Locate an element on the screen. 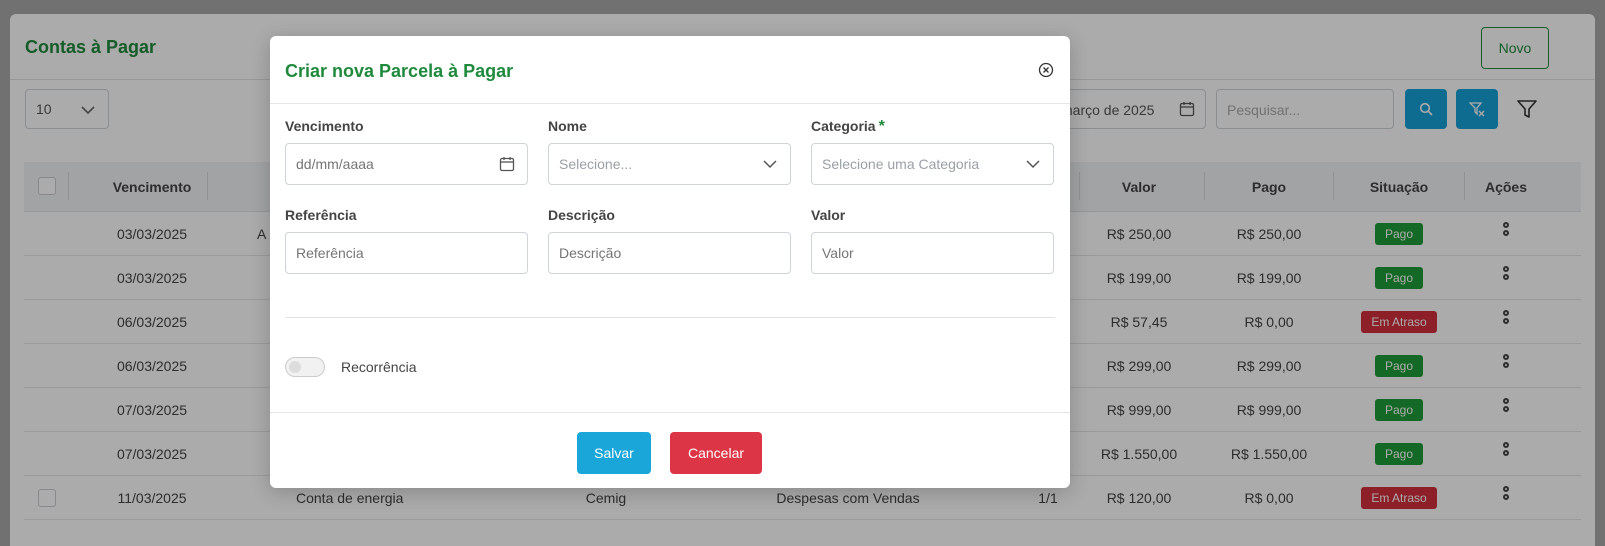 The image size is (1605, 546). cancel-button: Cancelar is located at coordinates (716, 453).